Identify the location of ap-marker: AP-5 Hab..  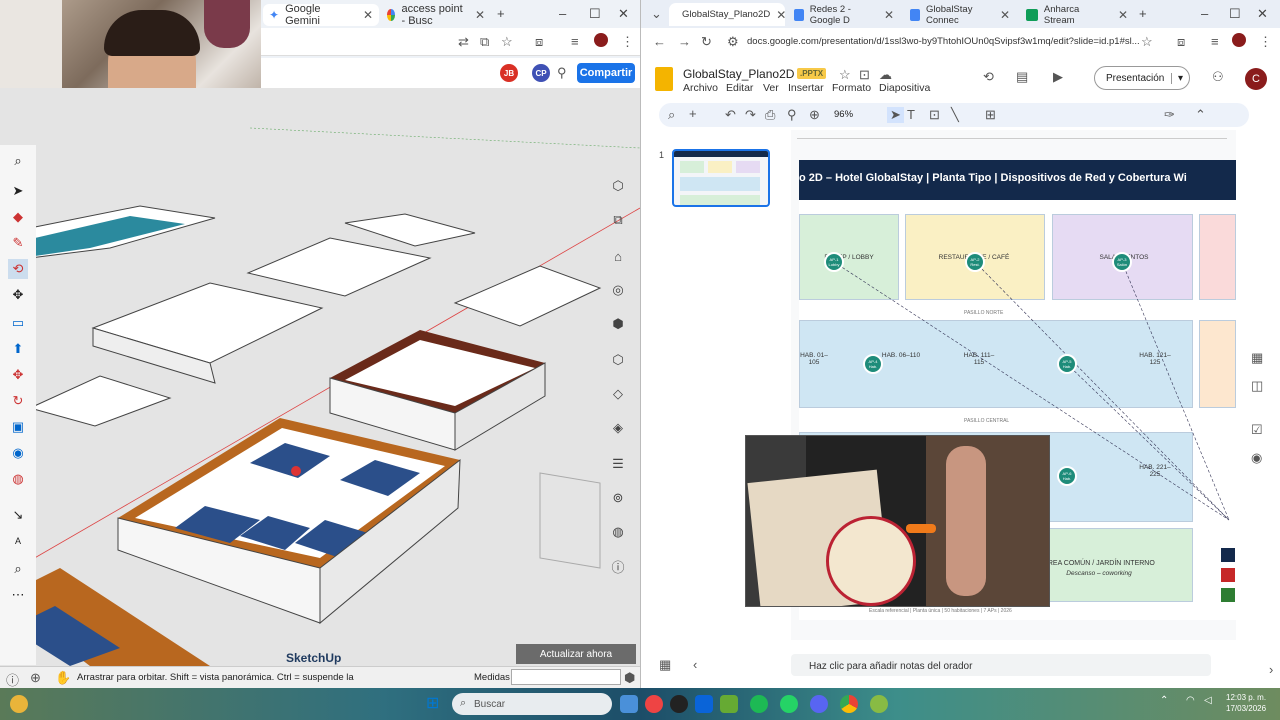
(1067, 364).